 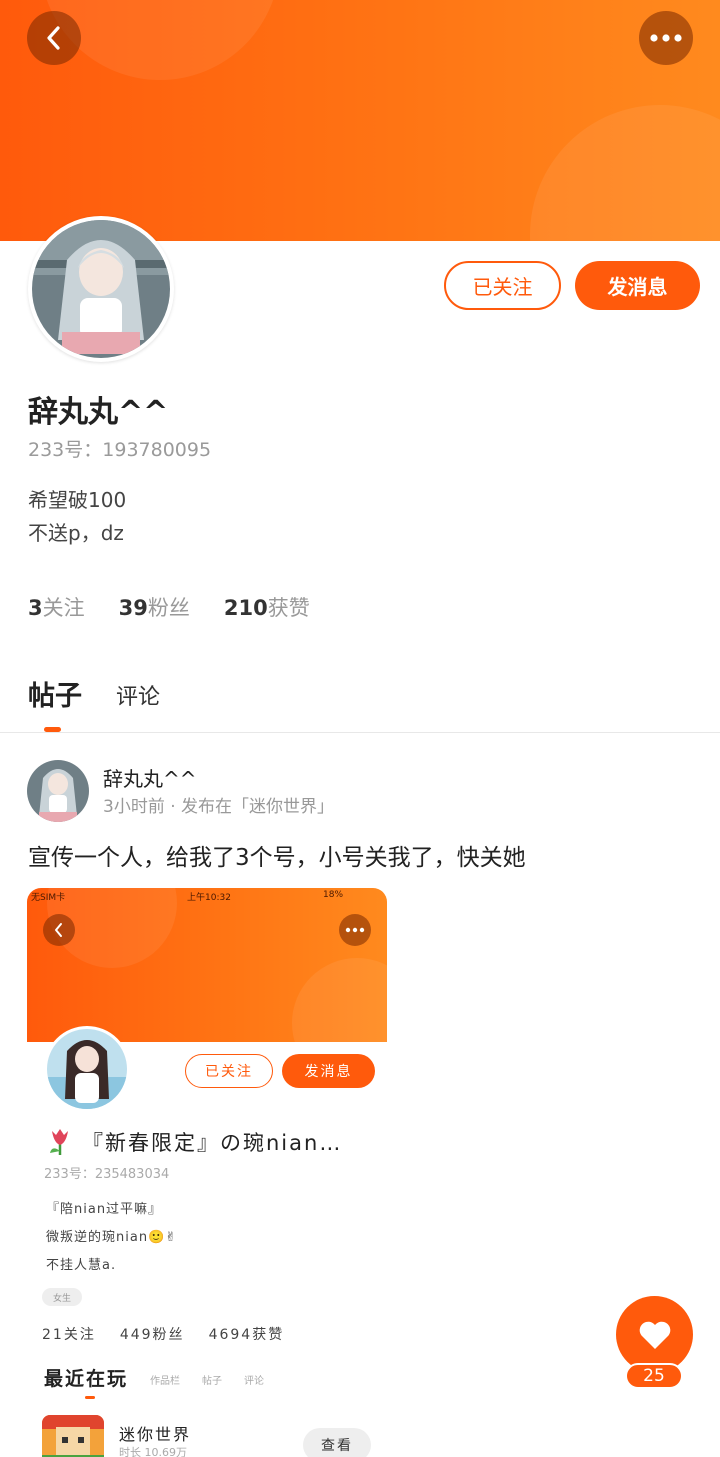 What do you see at coordinates (328, 1071) in the screenshot?
I see `image-message-label: 发消息` at bounding box center [328, 1071].